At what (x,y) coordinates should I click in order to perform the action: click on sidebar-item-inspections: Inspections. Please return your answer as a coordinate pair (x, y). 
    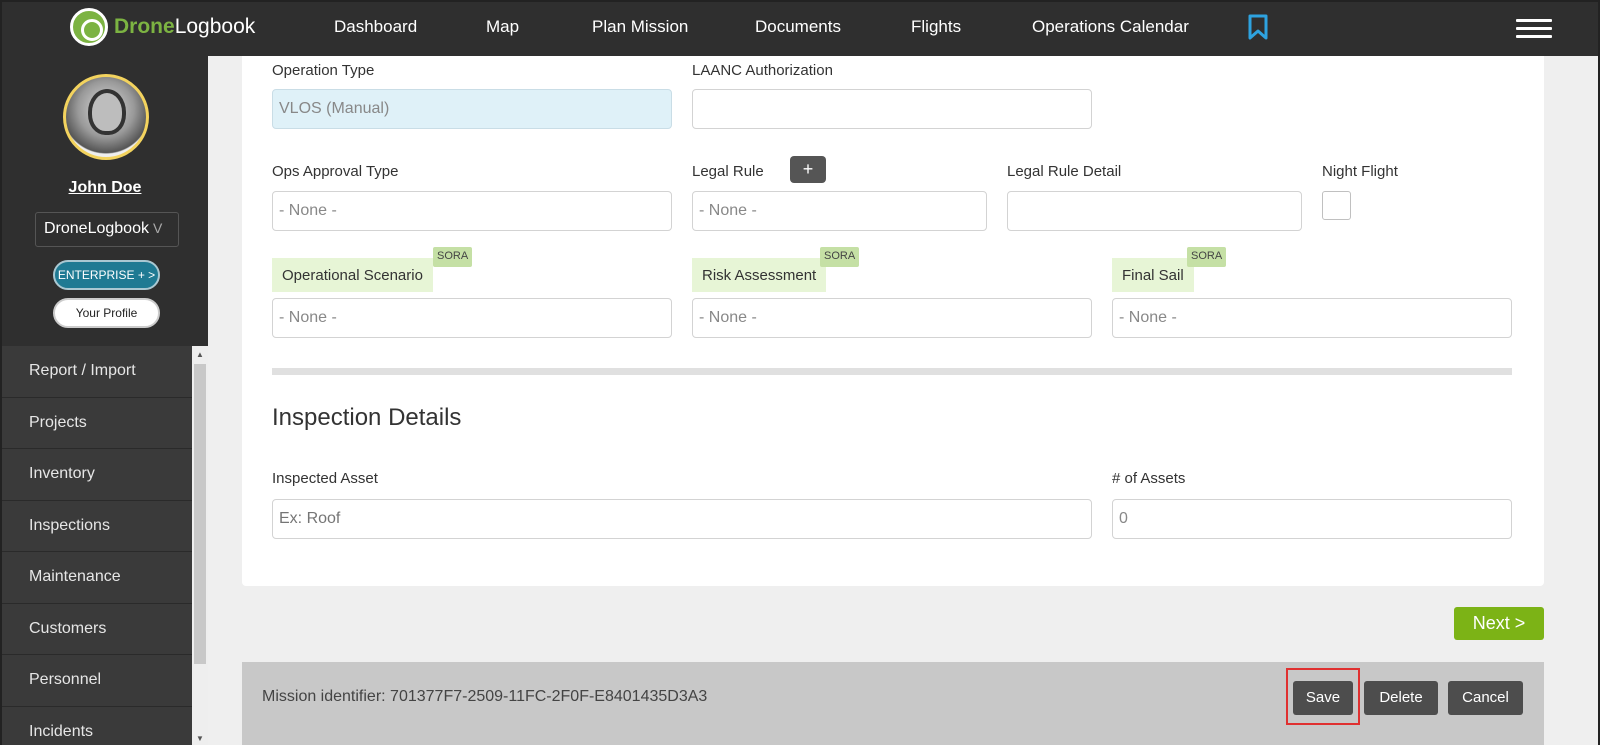
    Looking at the image, I should click on (97, 526).